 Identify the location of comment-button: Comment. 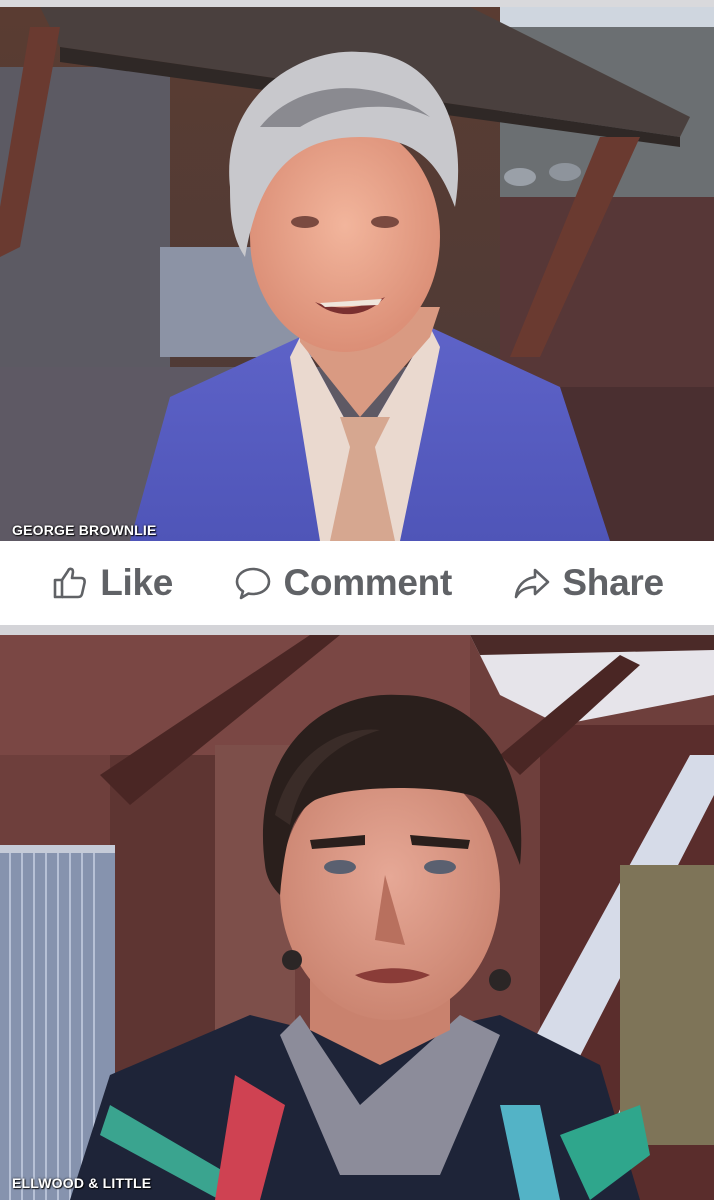
(342, 583).